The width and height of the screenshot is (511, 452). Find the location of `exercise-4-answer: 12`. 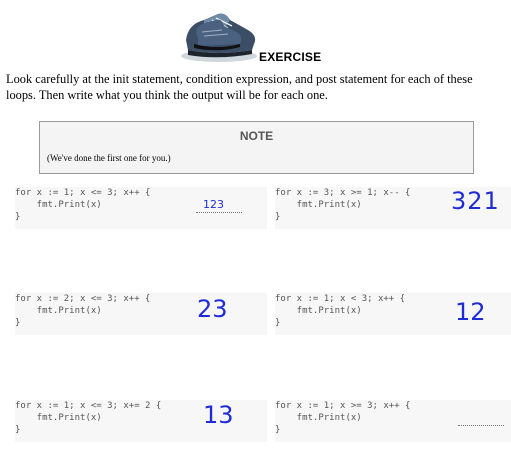

exercise-4-answer: 12 is located at coordinates (470, 312).